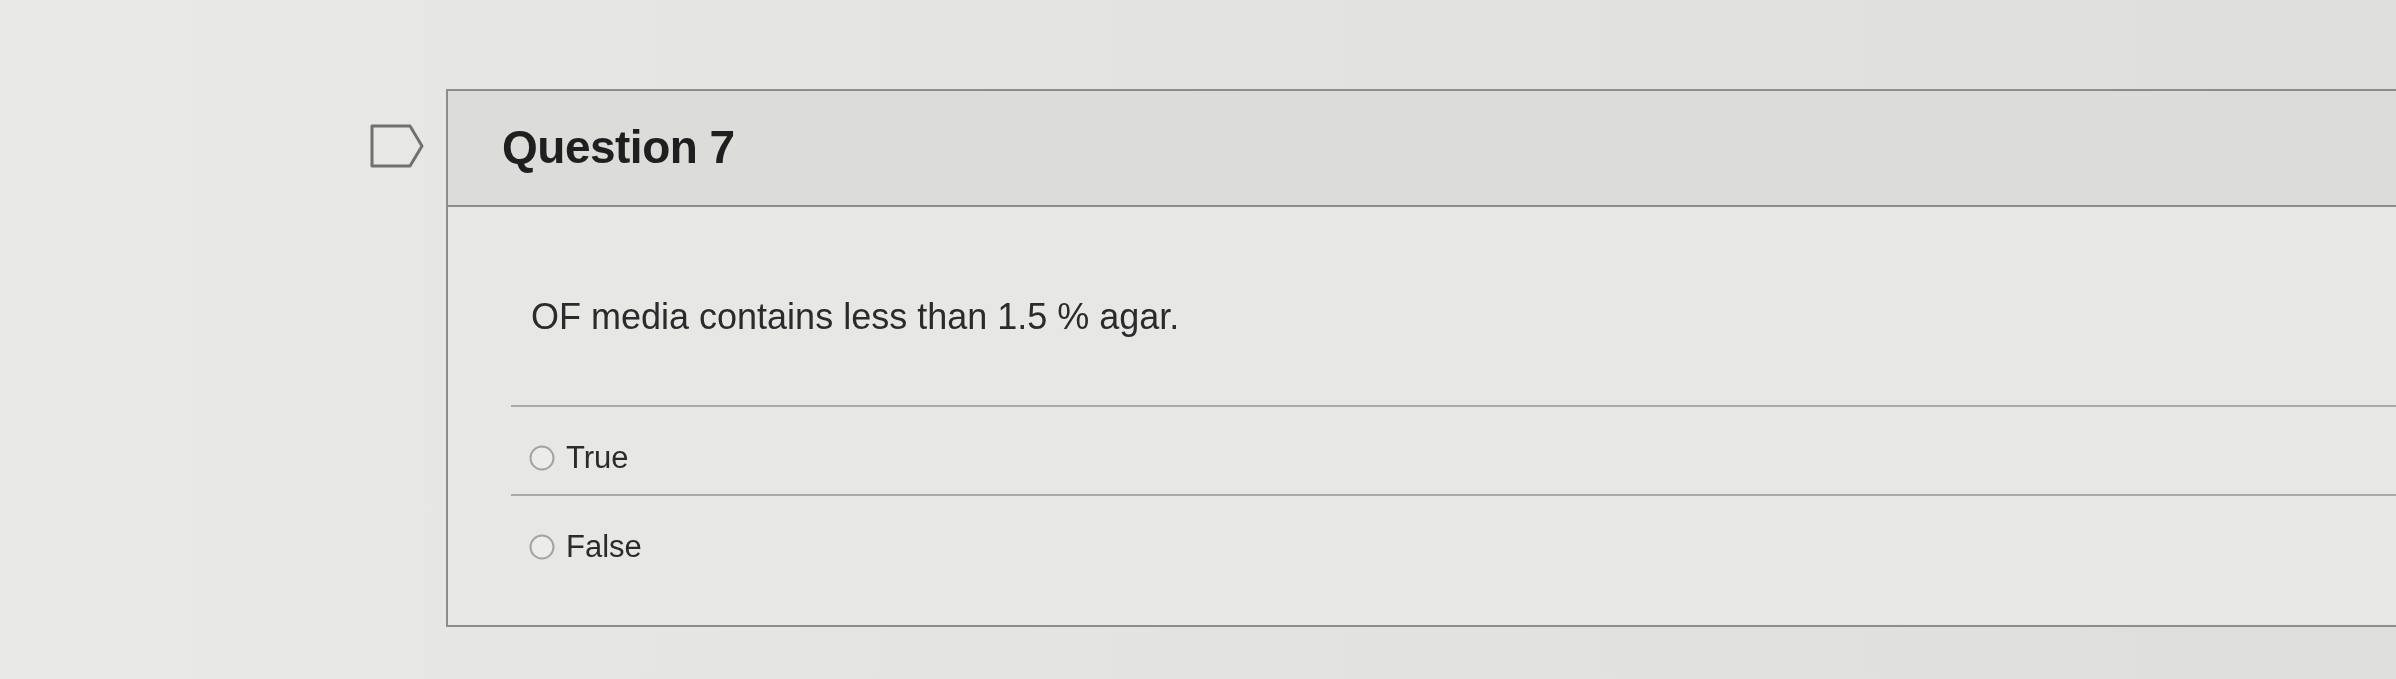  What do you see at coordinates (856, 316) in the screenshot?
I see `question-text: OF media contains less than 1.5 % agar.` at bounding box center [856, 316].